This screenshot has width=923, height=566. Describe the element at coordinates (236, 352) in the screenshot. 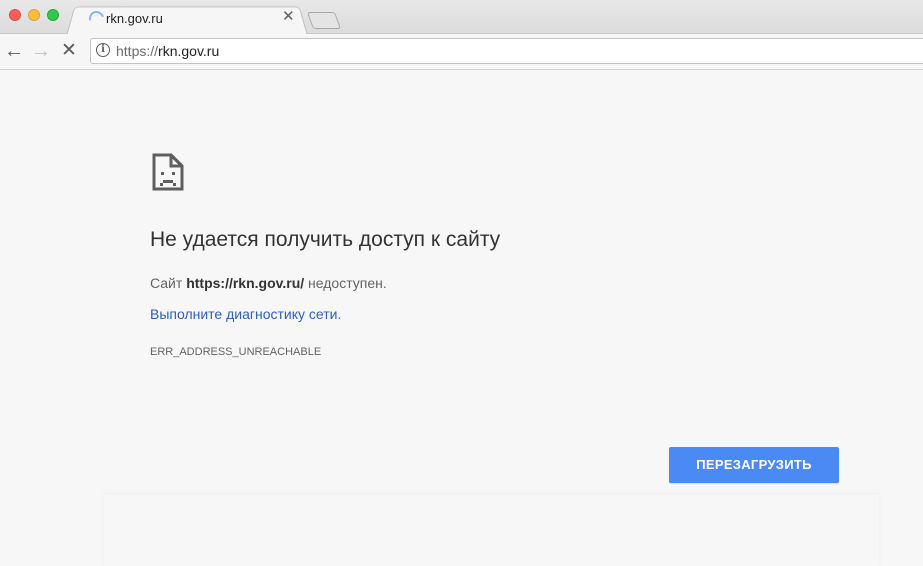

I see `error-code: ERR_ADDRESS_UNREACHABLE` at that location.